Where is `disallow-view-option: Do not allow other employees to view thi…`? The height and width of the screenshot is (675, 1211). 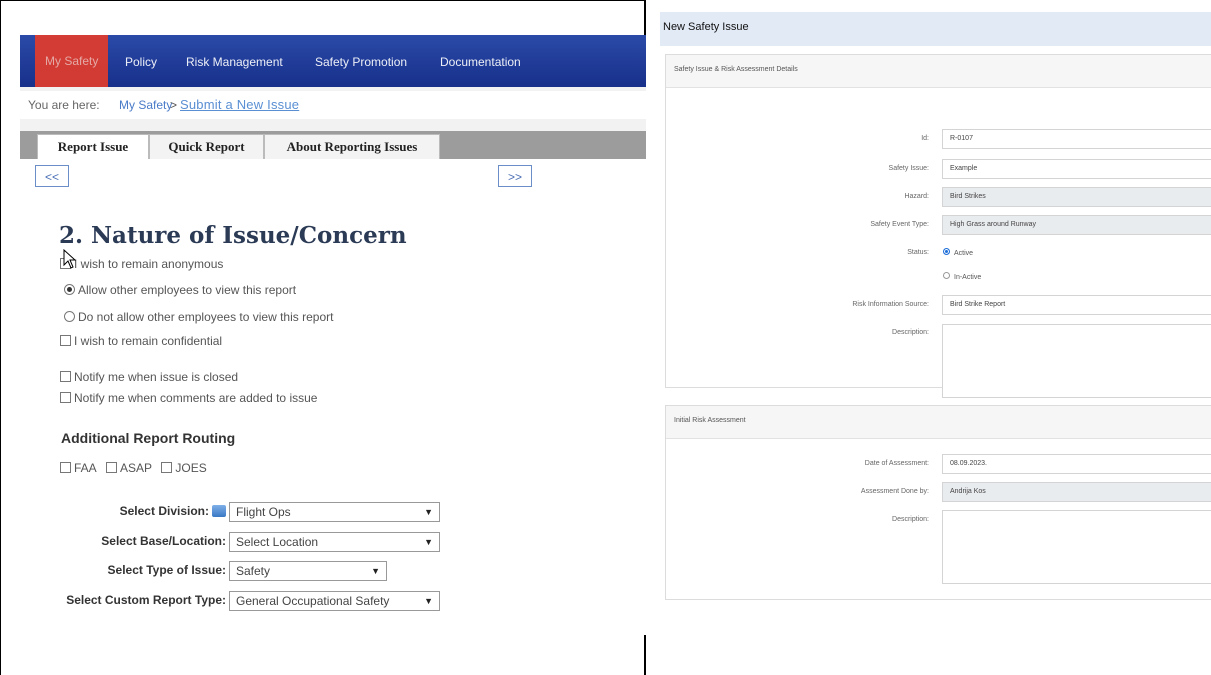 disallow-view-option: Do not allow other employees to view thi… is located at coordinates (198, 317).